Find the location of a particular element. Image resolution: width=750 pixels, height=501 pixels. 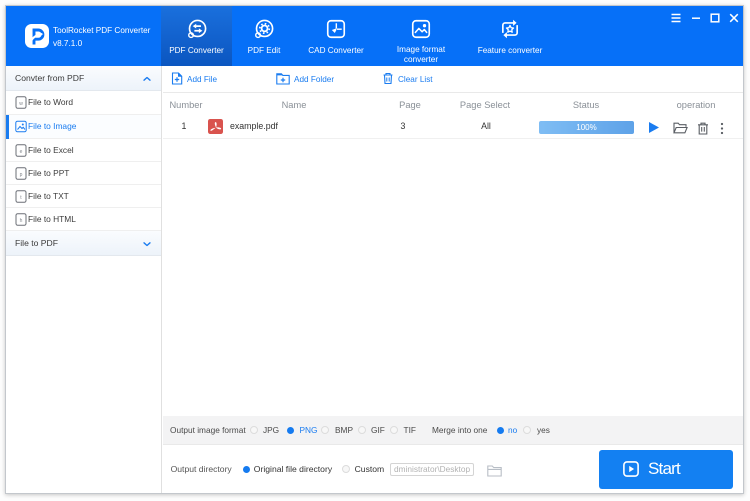

svg-text: h is located at coordinates (21, 221).